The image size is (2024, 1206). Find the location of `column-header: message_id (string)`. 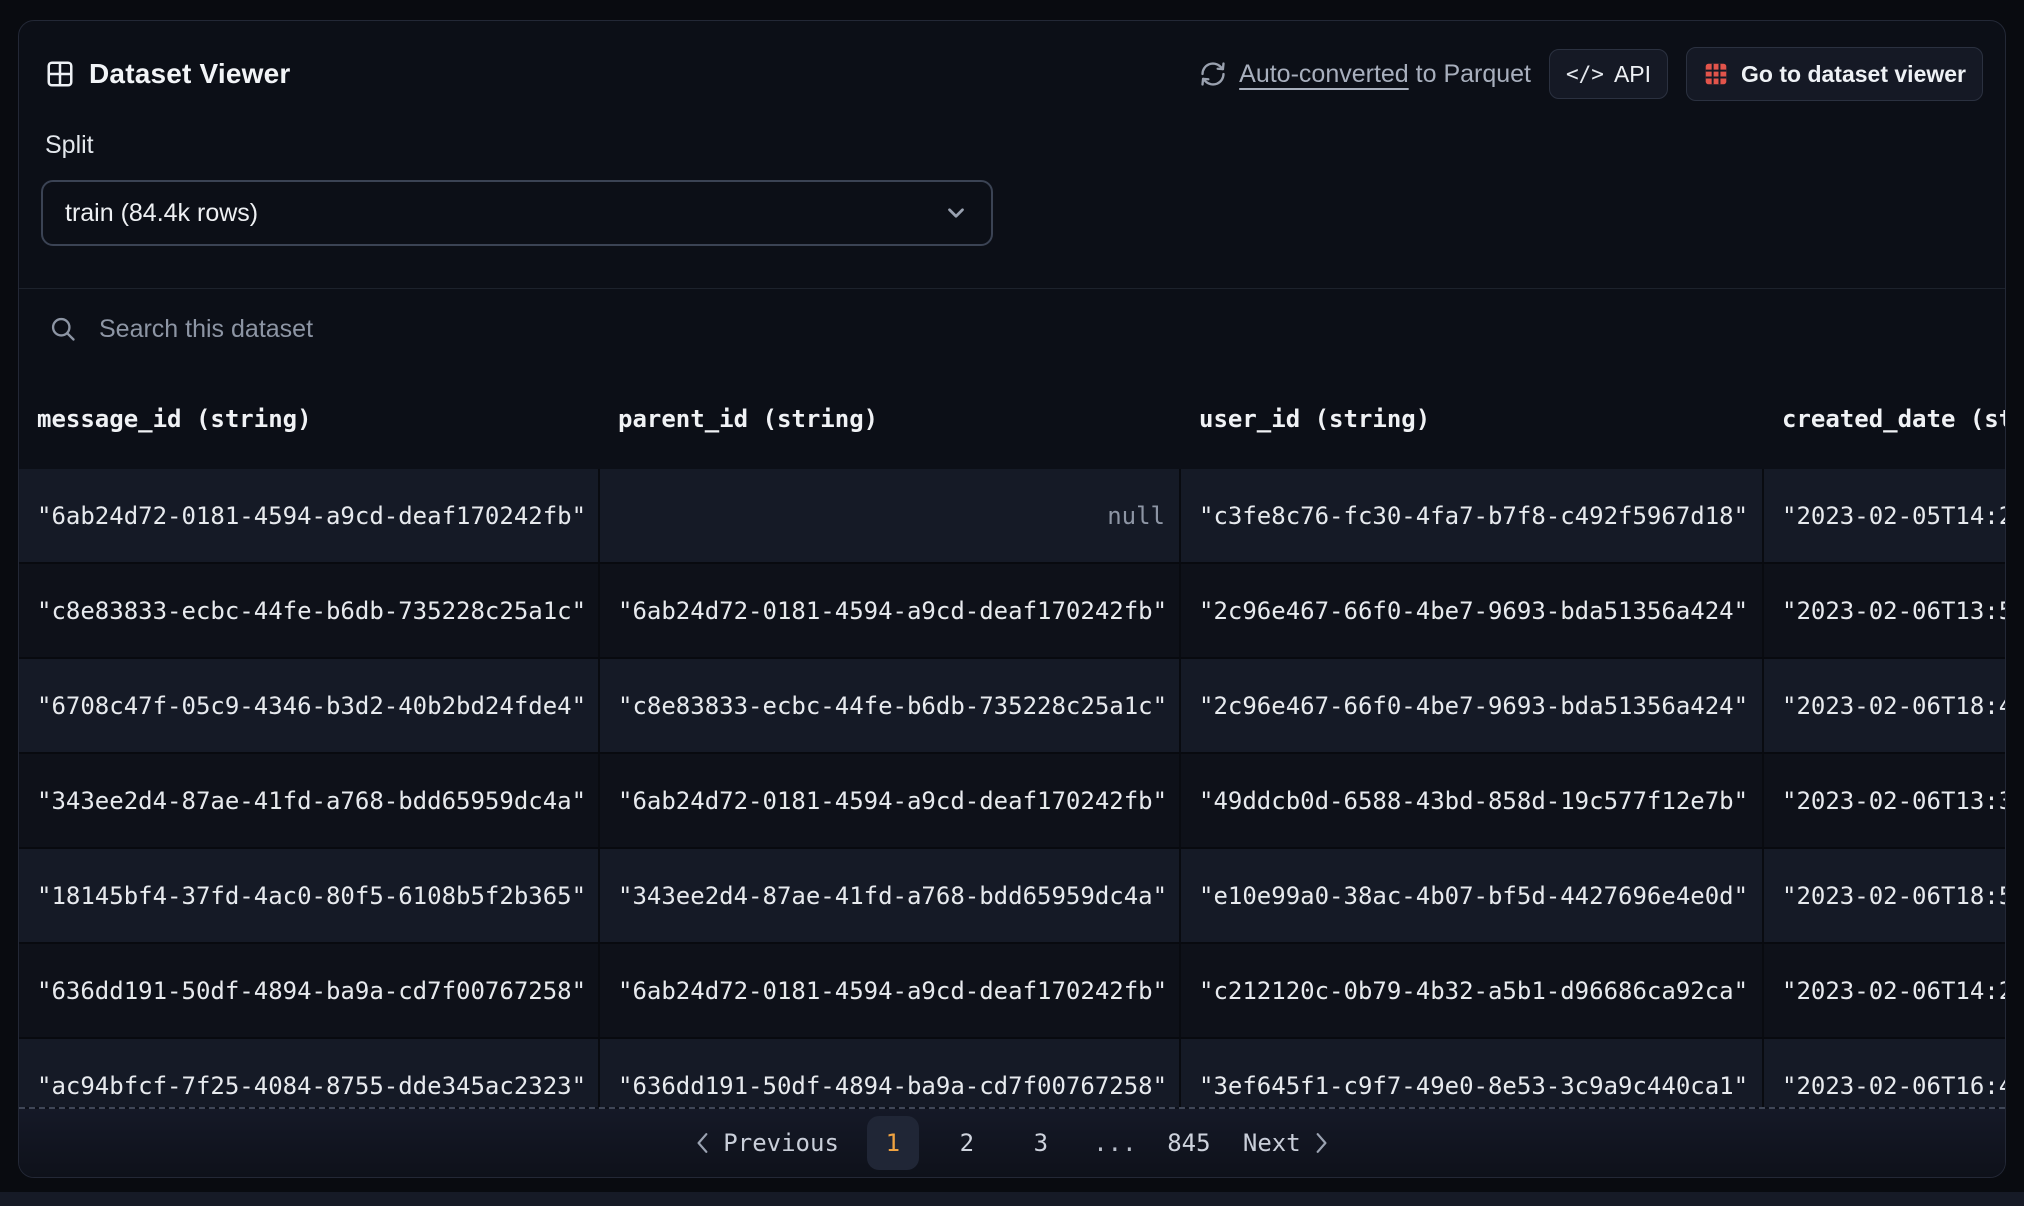

column-header: message_id (string) is located at coordinates (174, 419).